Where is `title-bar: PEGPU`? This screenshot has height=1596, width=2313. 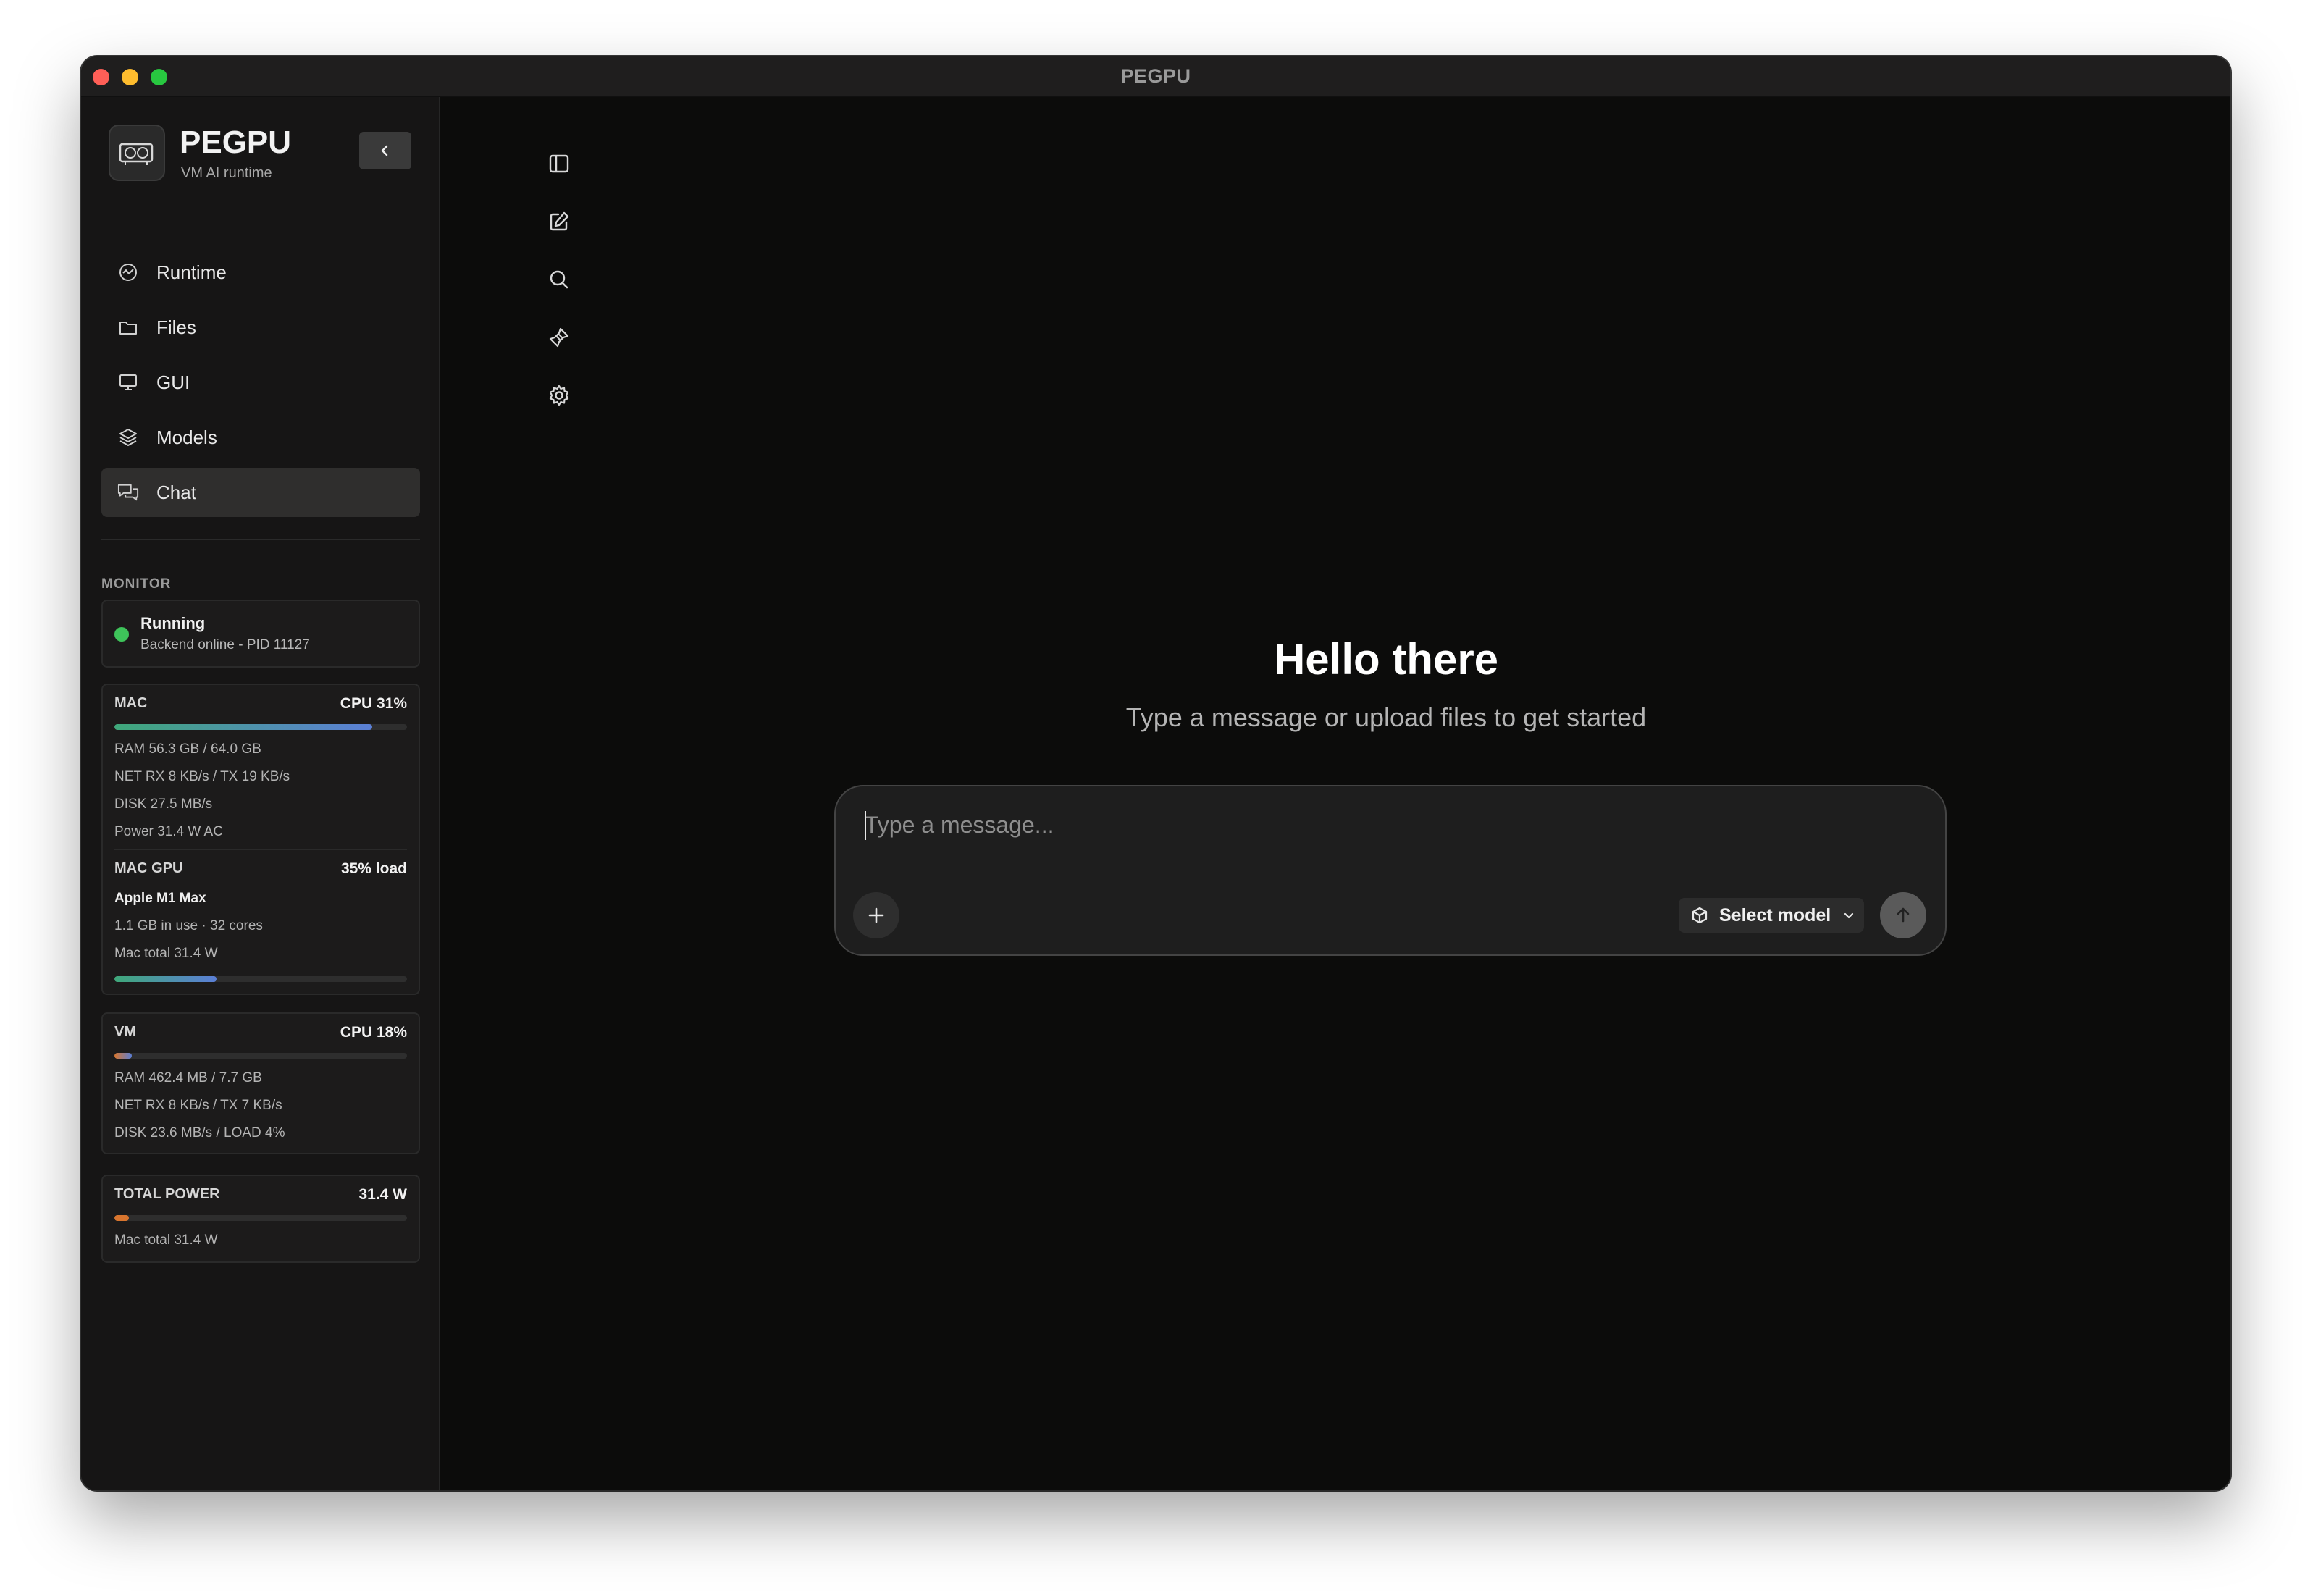
title-bar: PEGPU is located at coordinates (1155, 76).